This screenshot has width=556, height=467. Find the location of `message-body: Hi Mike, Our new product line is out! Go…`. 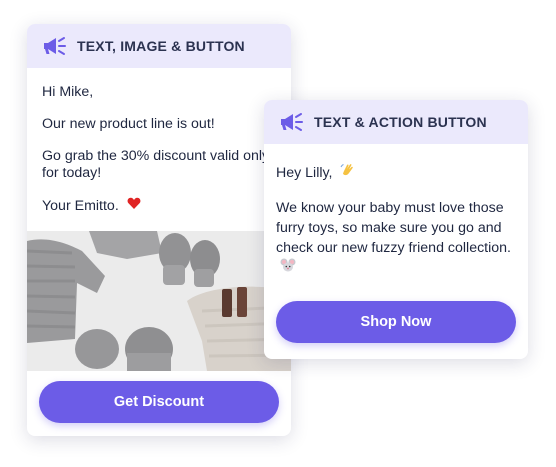

message-body: Hi Mike, Our new product line is out! Go… is located at coordinates (159, 141).